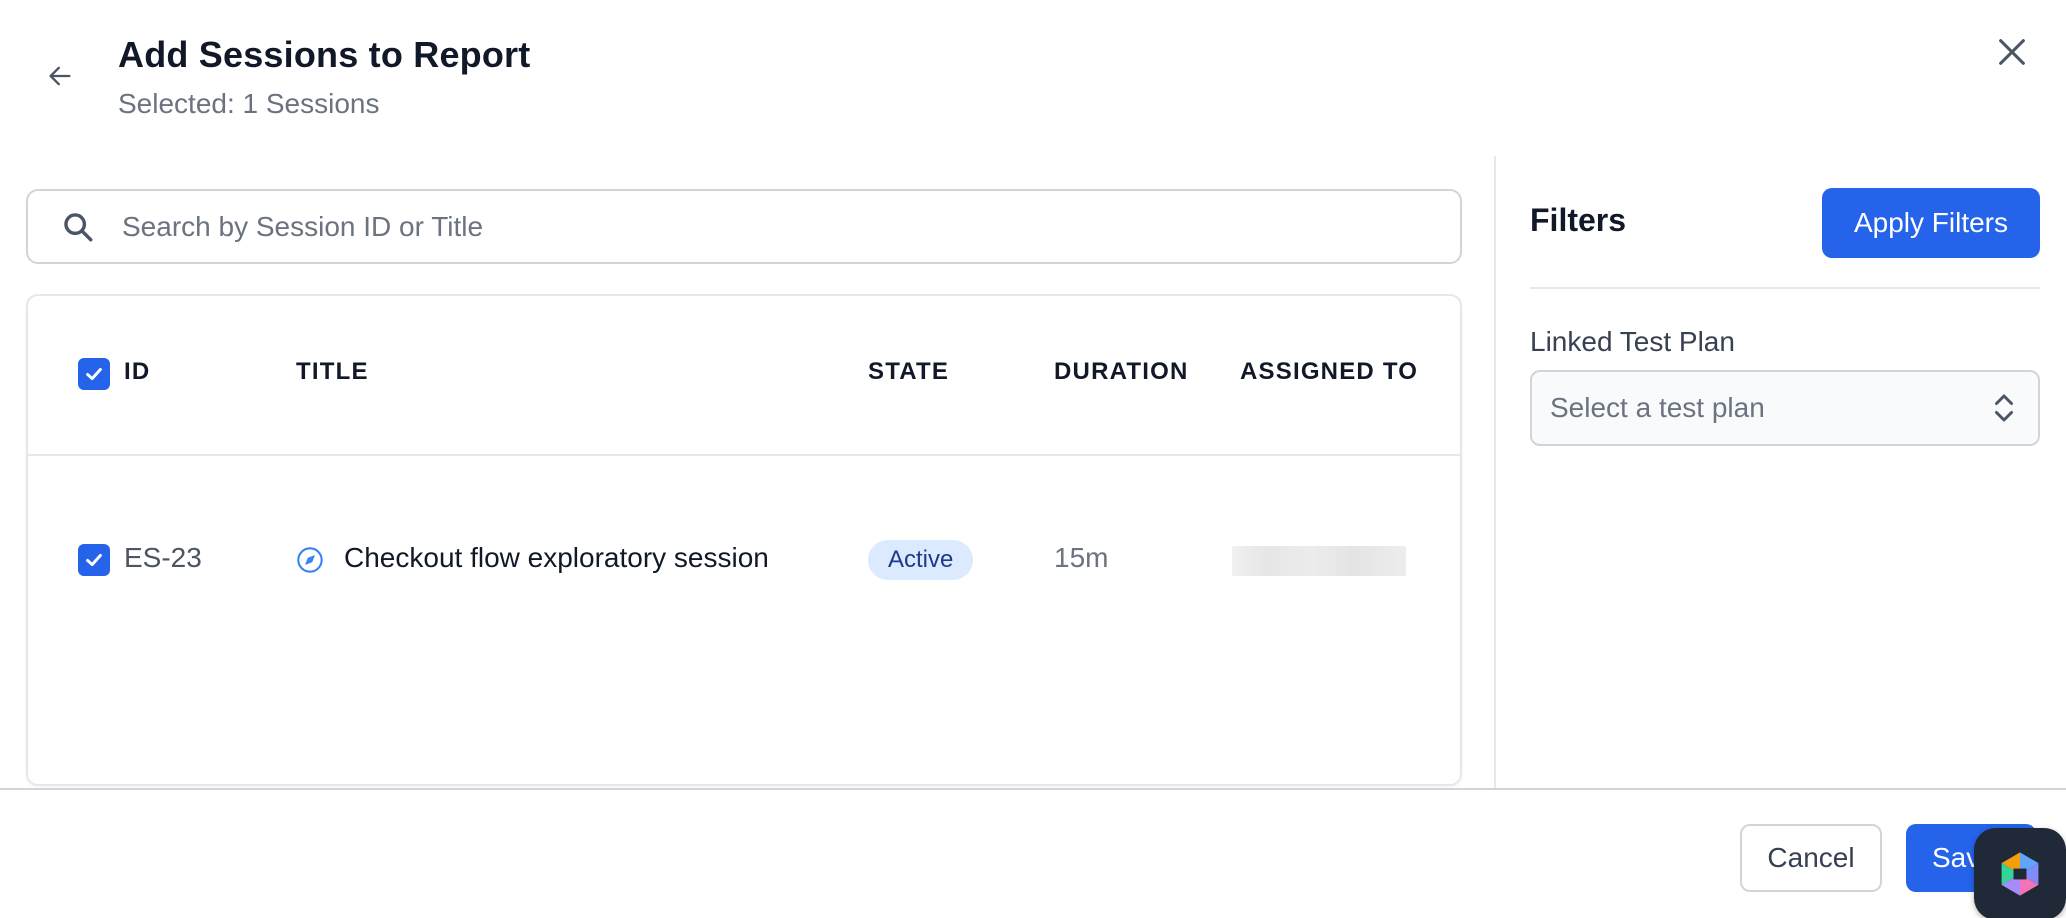 This screenshot has width=2066, height=918. Describe the element at coordinates (556, 558) in the screenshot. I see `session-title: Checkout flow exploratory session` at that location.